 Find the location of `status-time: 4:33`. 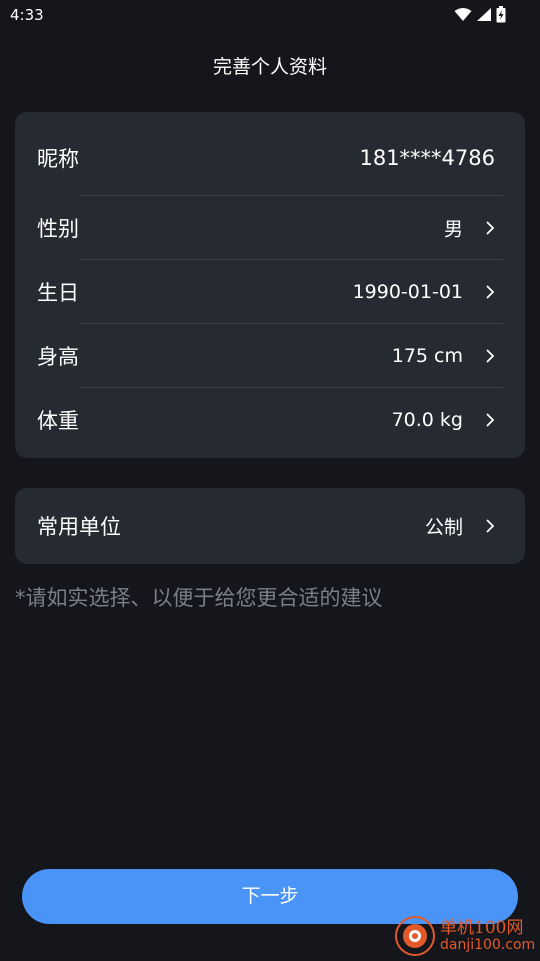

status-time: 4:33 is located at coordinates (27, 15).